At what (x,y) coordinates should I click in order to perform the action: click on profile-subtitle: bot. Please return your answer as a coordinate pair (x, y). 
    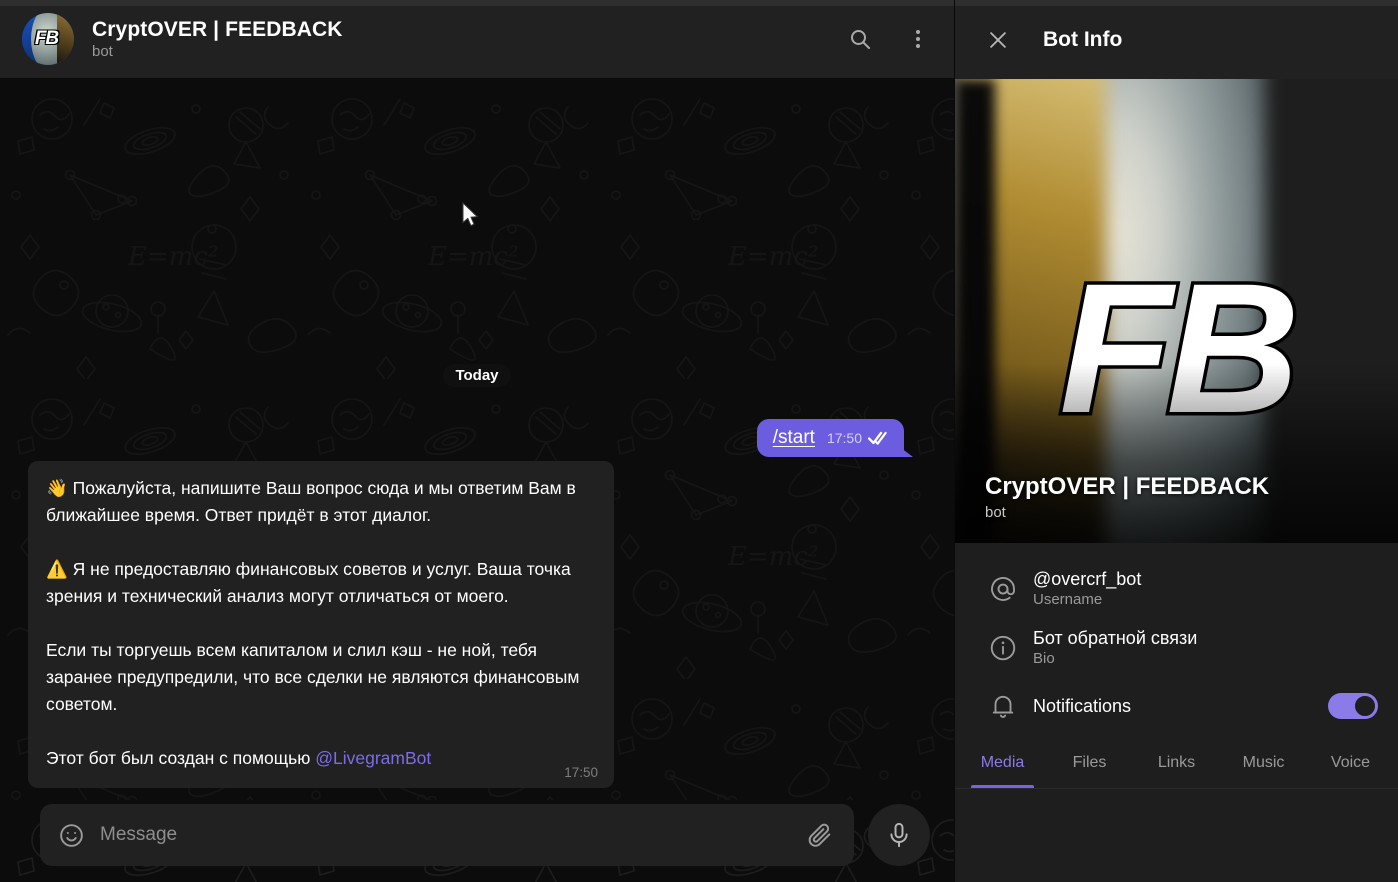
    Looking at the image, I should click on (995, 512).